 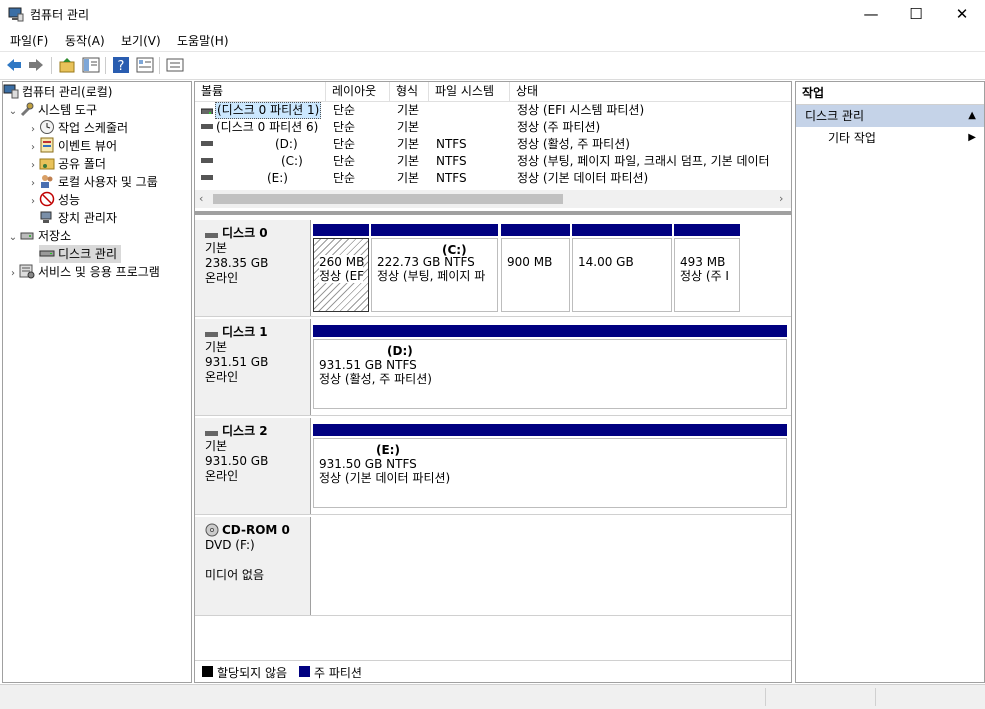 I want to click on disk-name: 디스크 2, so click(x=245, y=431).